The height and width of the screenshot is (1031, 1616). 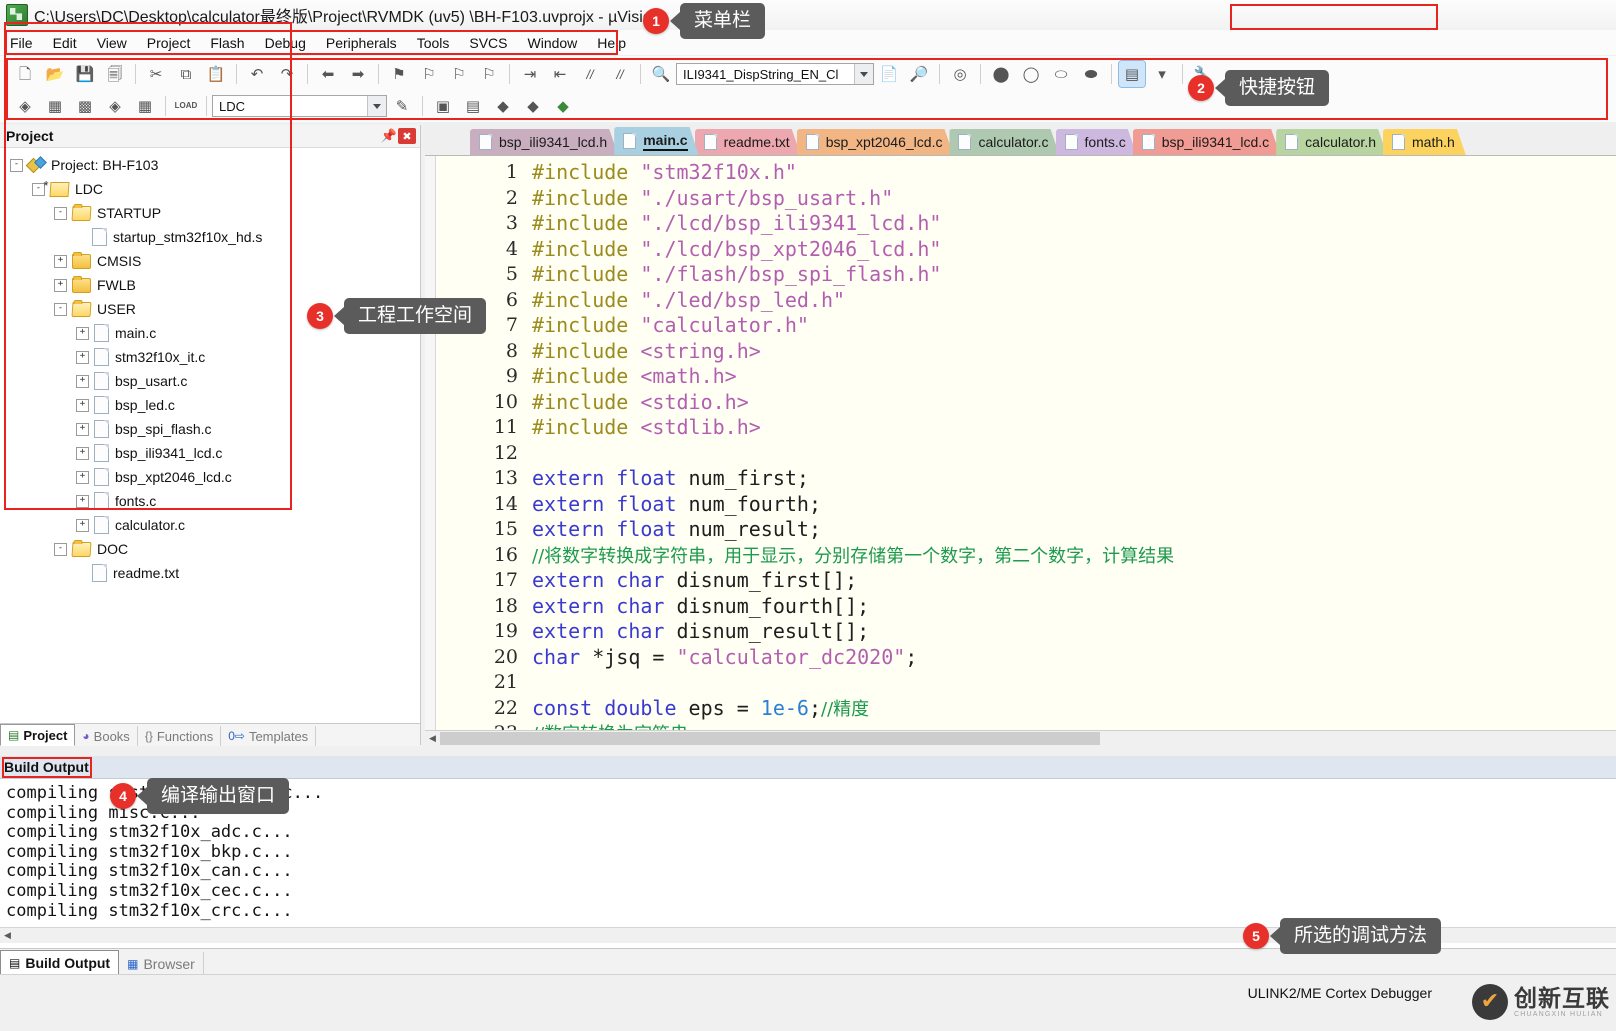 What do you see at coordinates (210, 573) in the screenshot?
I see `tree-item: readme.txt` at bounding box center [210, 573].